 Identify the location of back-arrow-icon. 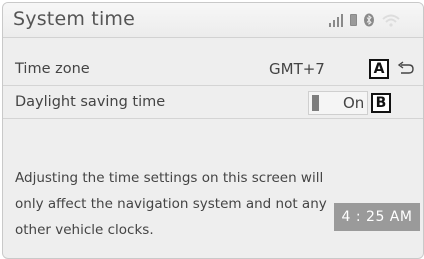
(405, 69).